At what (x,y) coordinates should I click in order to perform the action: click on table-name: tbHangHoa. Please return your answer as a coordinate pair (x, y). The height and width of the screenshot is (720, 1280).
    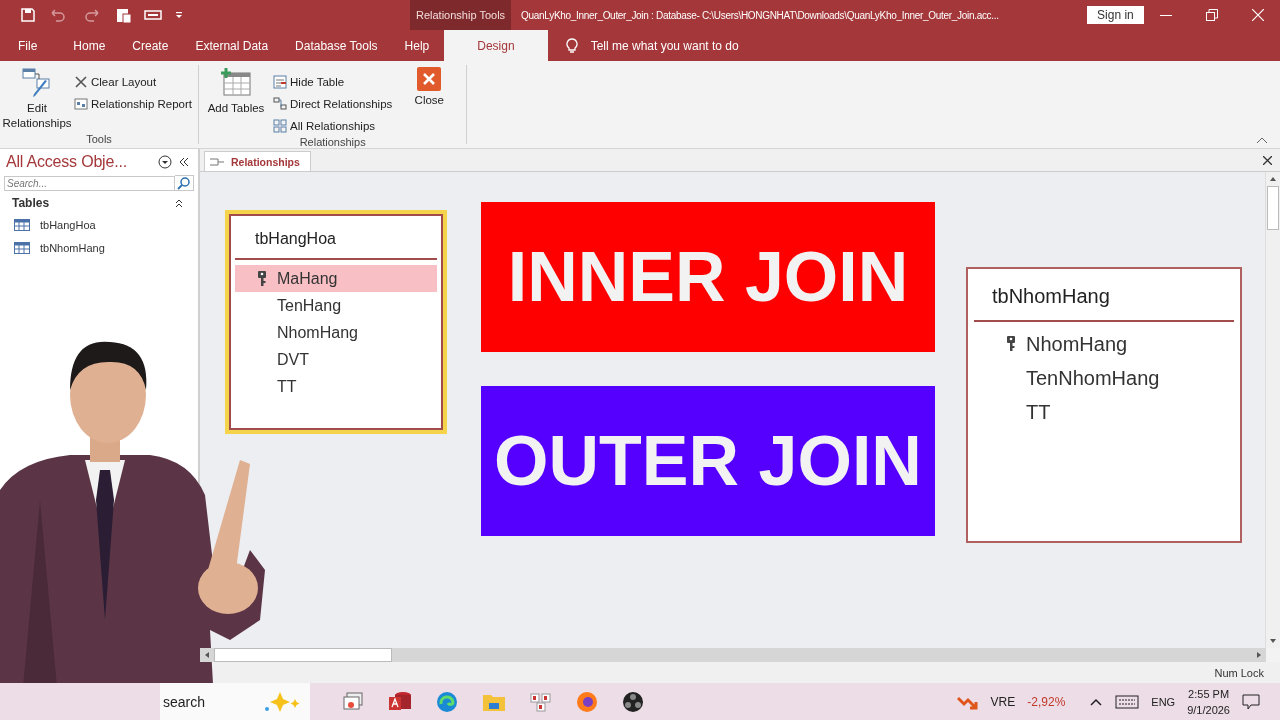
    Looking at the image, I should click on (336, 237).